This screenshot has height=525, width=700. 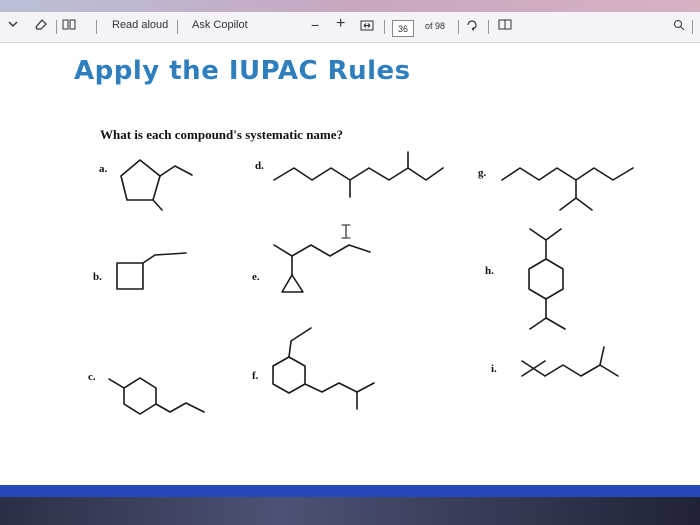 What do you see at coordinates (346, 231) in the screenshot?
I see `text-cursor-icon` at bounding box center [346, 231].